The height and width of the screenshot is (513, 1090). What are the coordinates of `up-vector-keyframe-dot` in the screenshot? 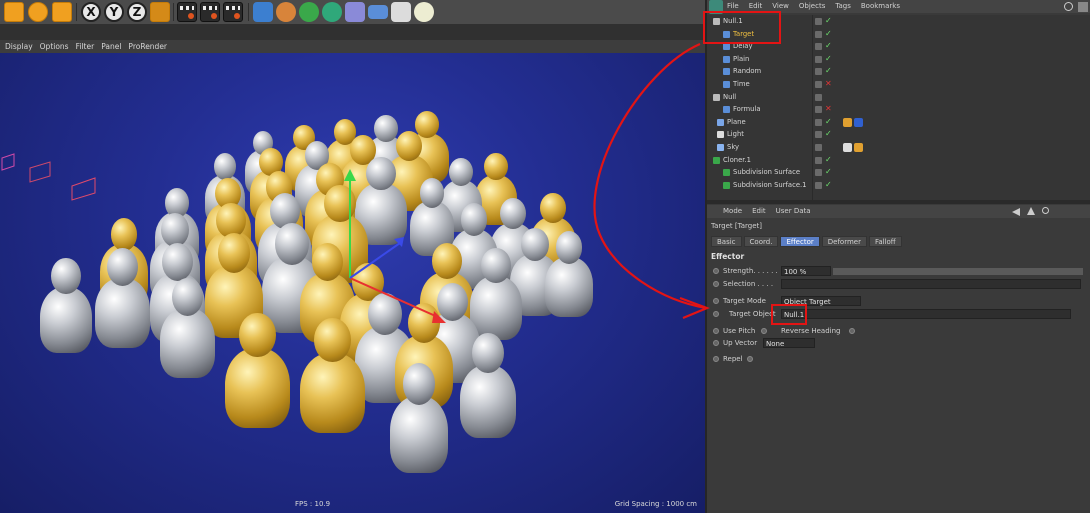 It's located at (716, 343).